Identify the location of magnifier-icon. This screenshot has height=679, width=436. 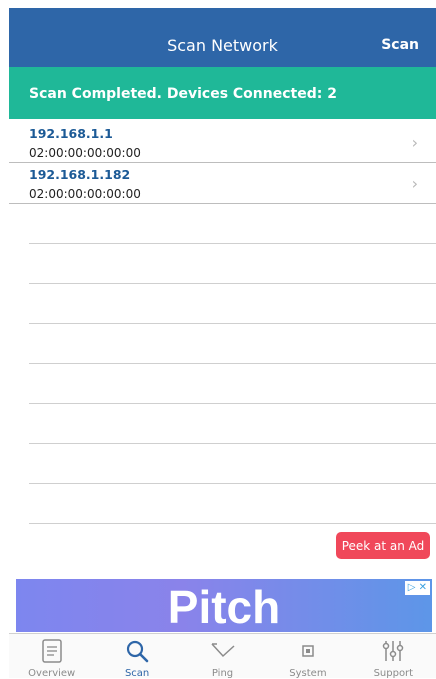
(138, 651).